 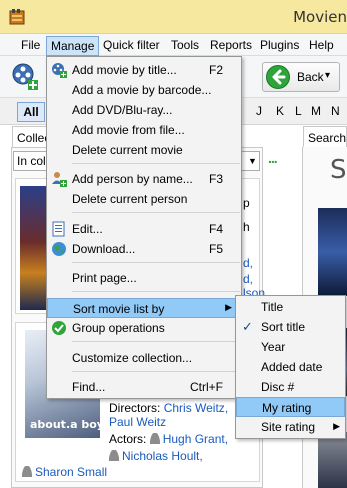 I want to click on director-link: Paul Weitz, so click(x=137, y=422).